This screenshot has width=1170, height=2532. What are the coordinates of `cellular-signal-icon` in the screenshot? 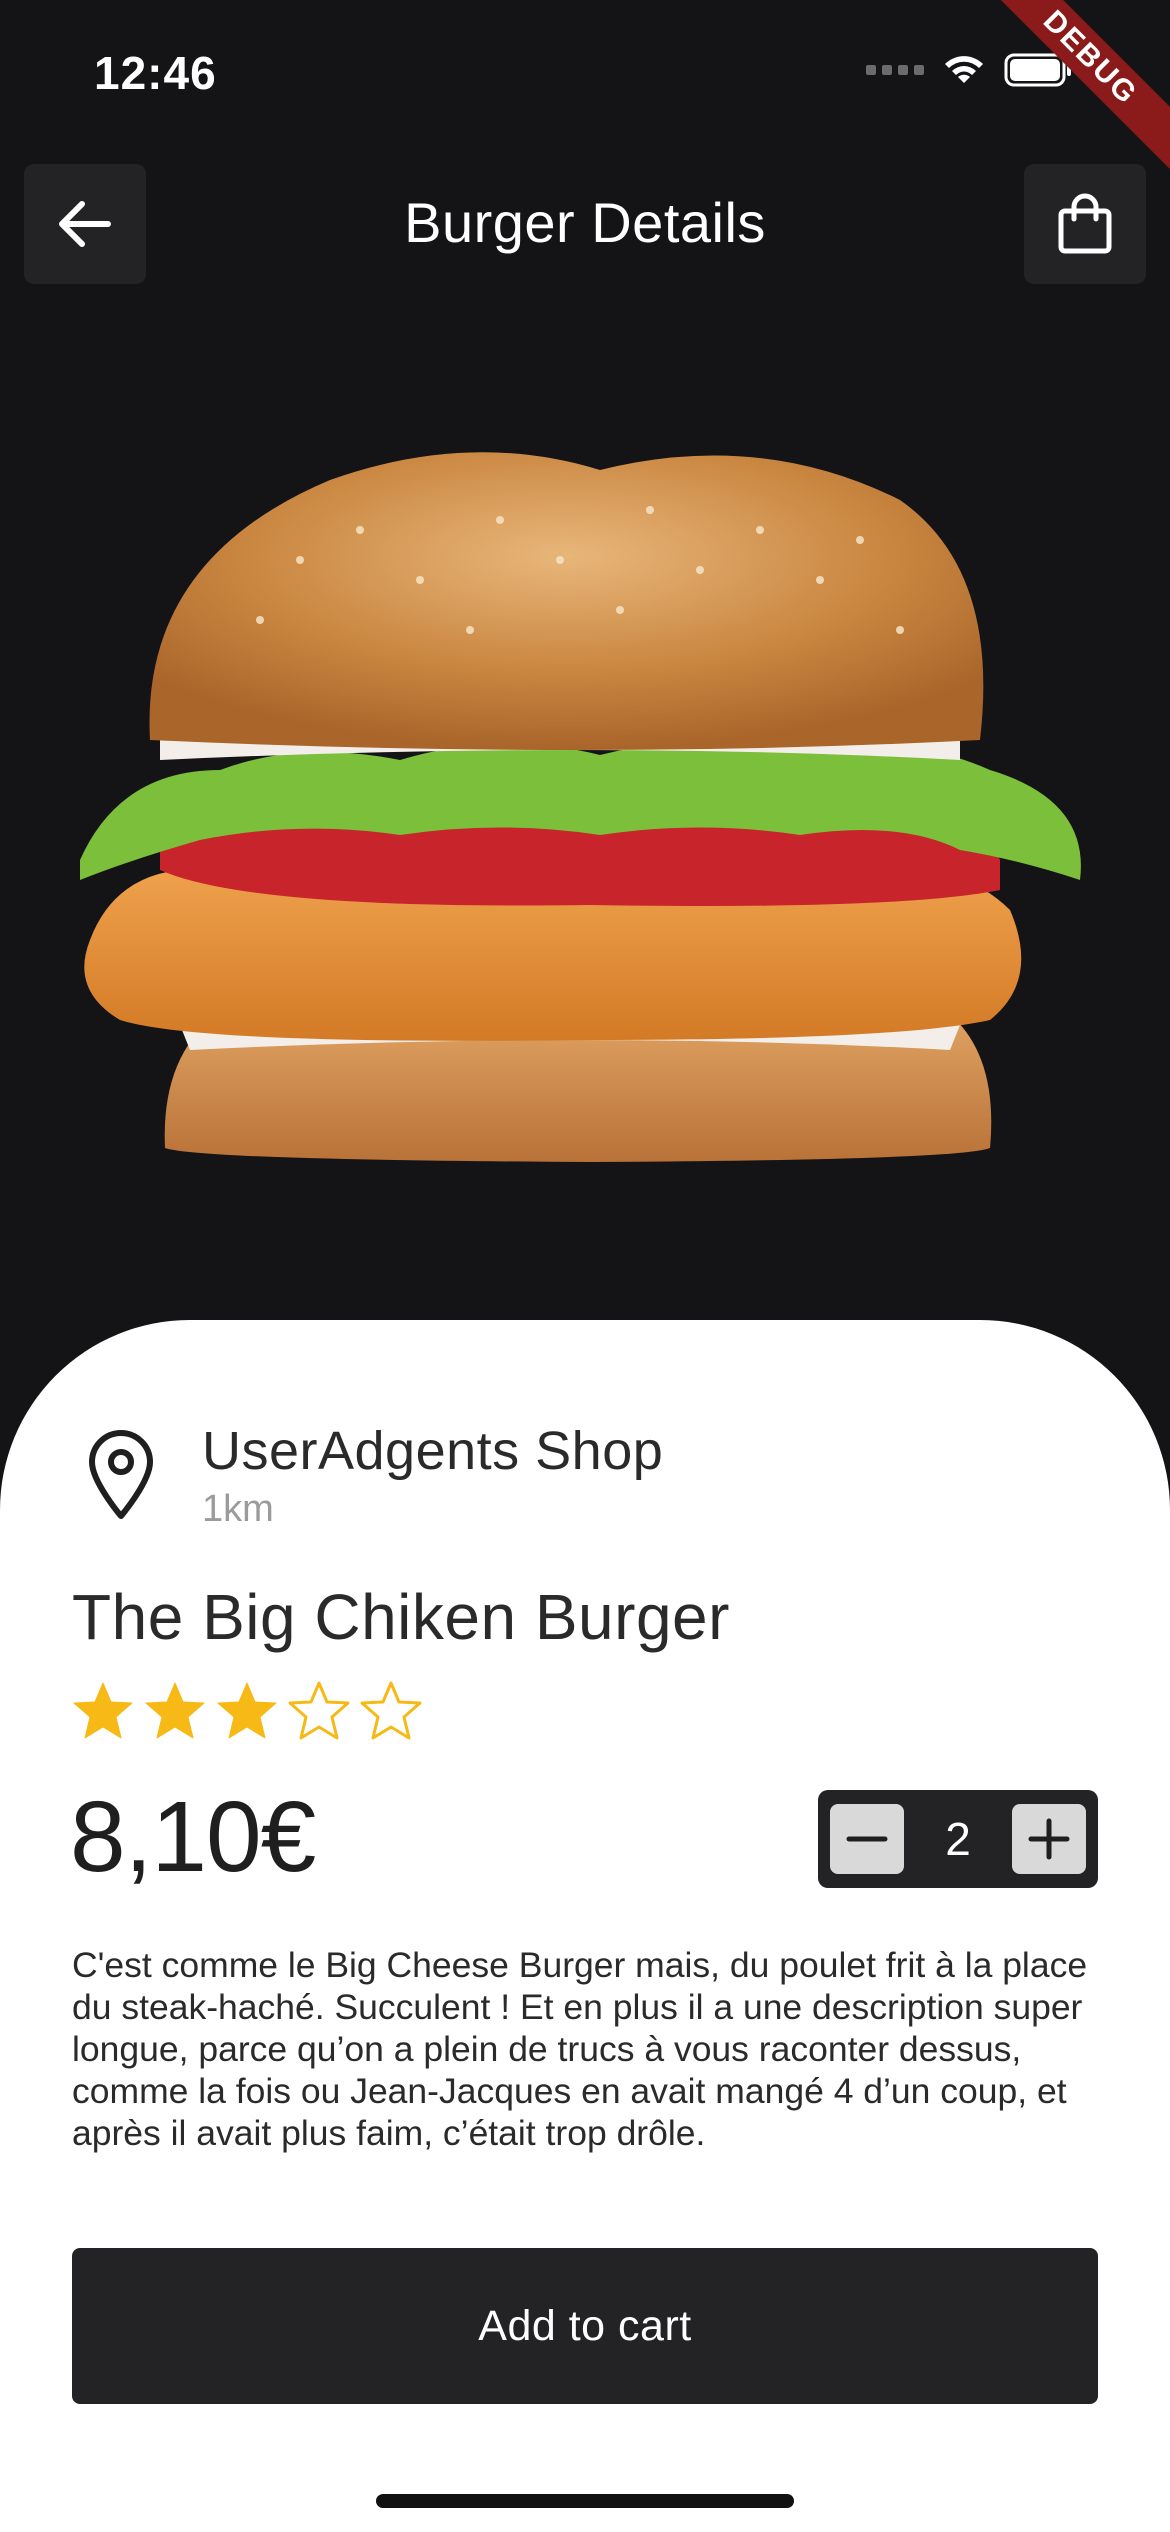 It's located at (895, 70).